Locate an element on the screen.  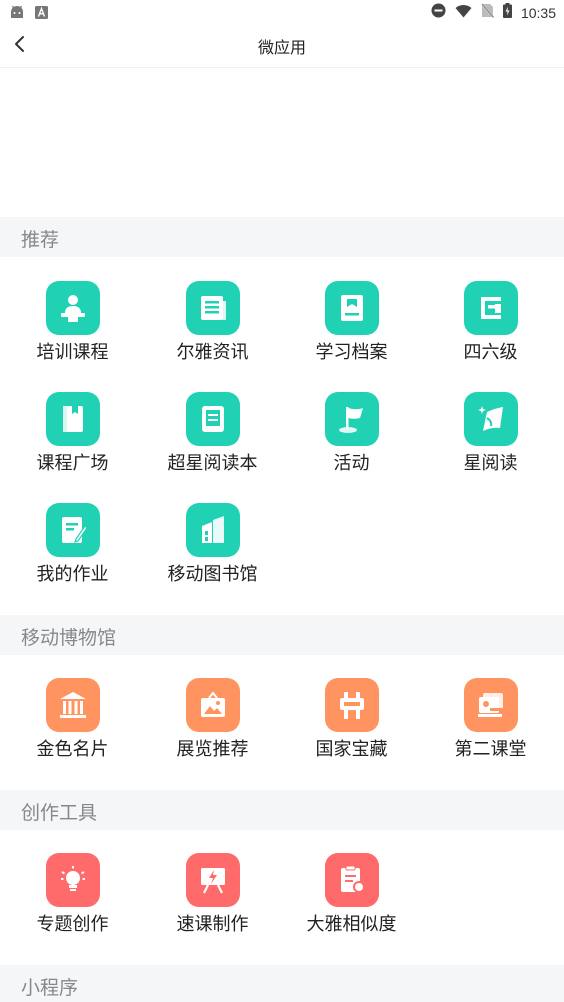
cet-icon is located at coordinates (491, 308).